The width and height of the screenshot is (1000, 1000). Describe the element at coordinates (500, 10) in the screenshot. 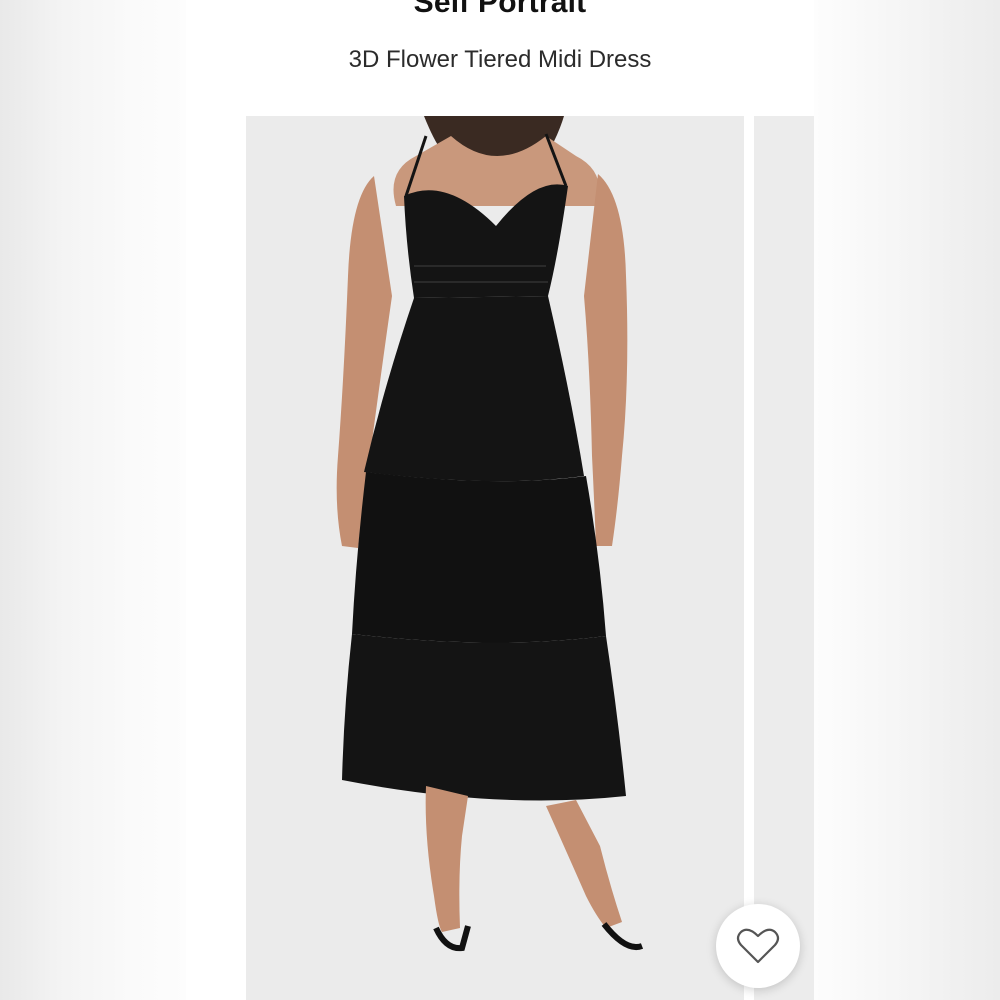

I see `brand-name: Self Portrait` at that location.